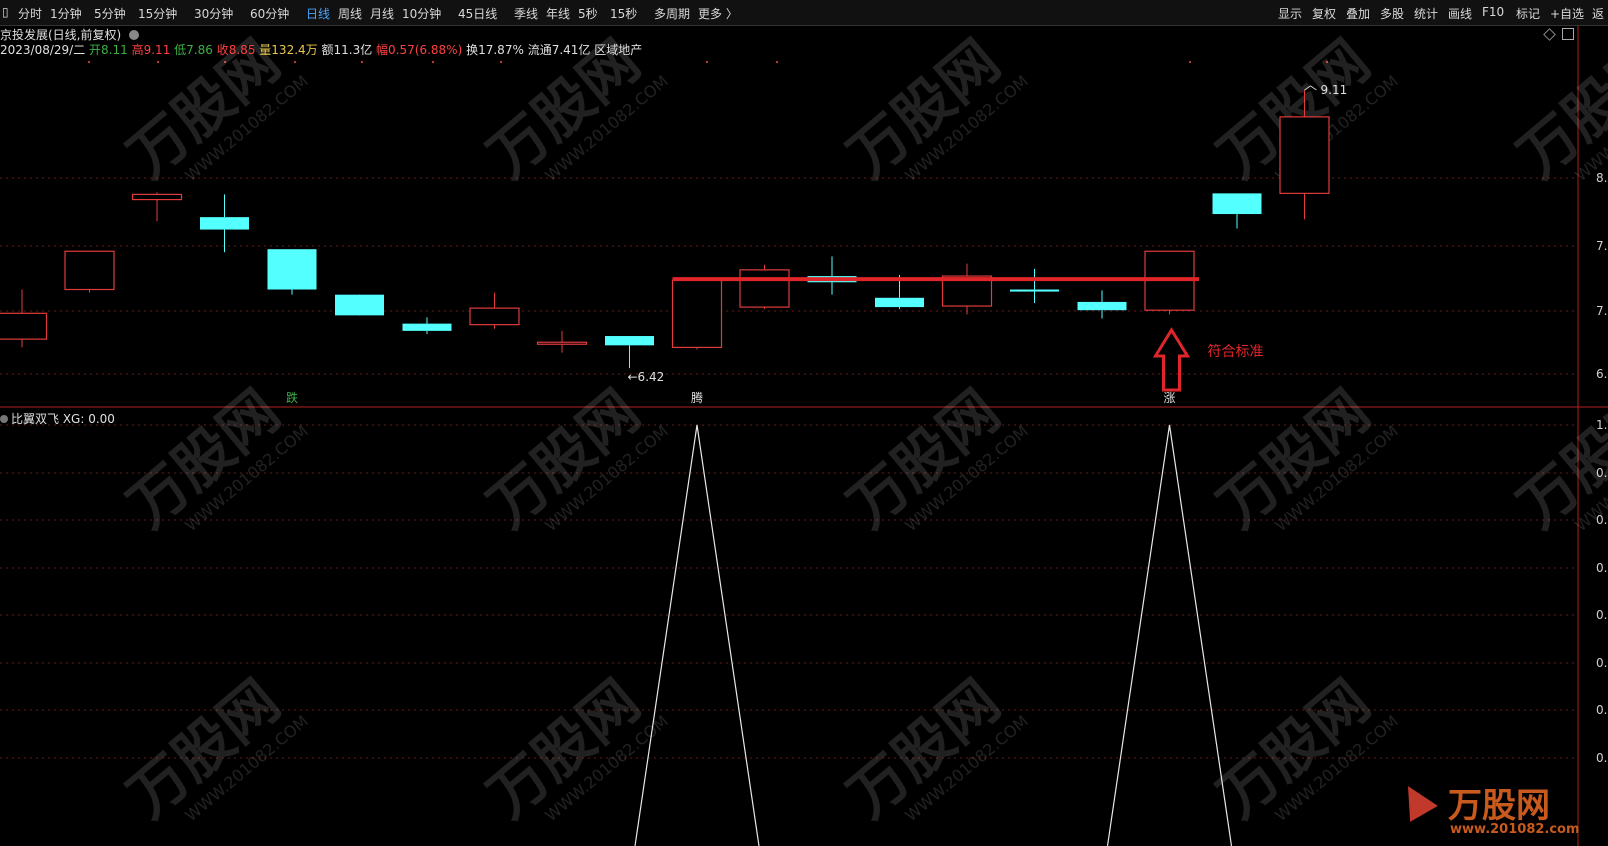  I want to click on period-tab-16: 更多 〉, so click(718, 13).